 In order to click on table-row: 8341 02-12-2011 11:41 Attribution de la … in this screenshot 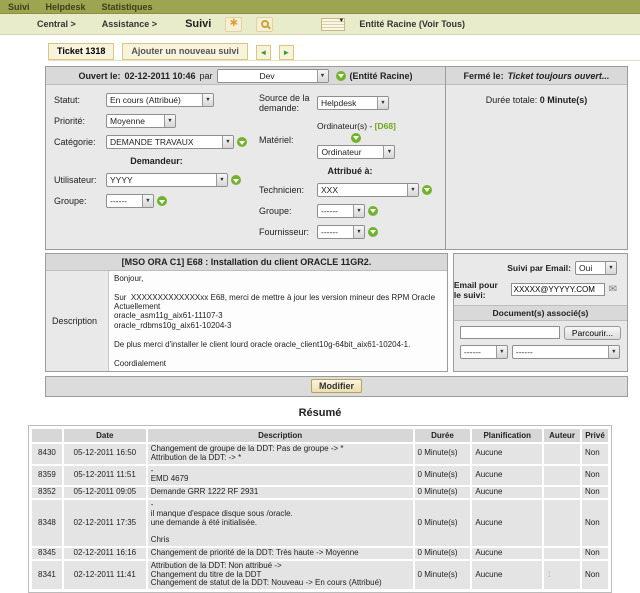, I will do `click(320, 575)`.